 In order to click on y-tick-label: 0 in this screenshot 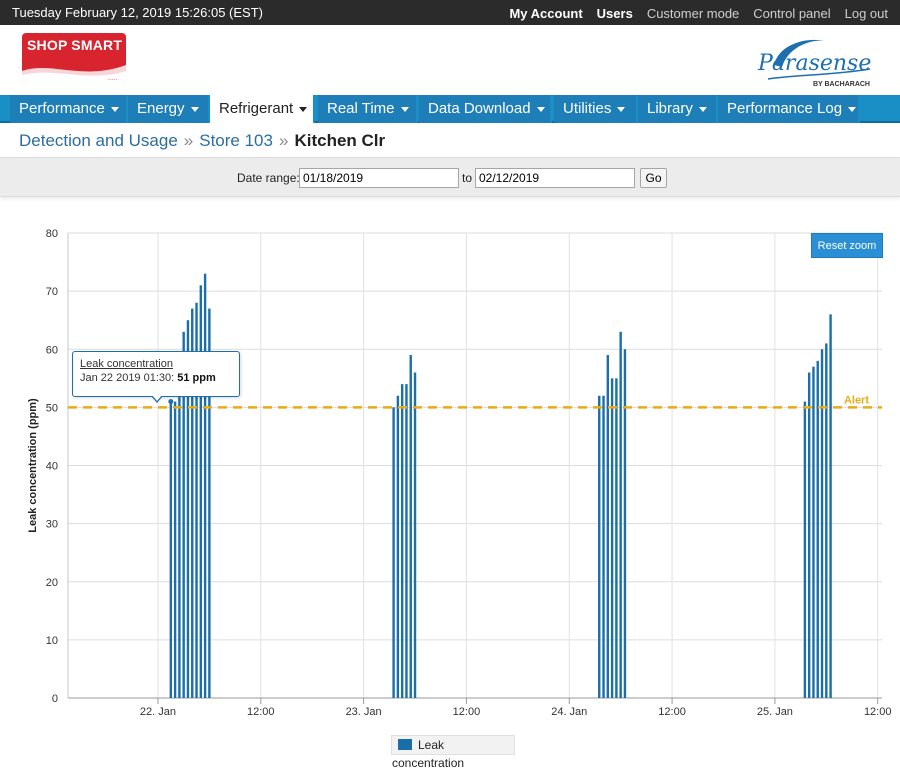, I will do `click(55, 699)`.